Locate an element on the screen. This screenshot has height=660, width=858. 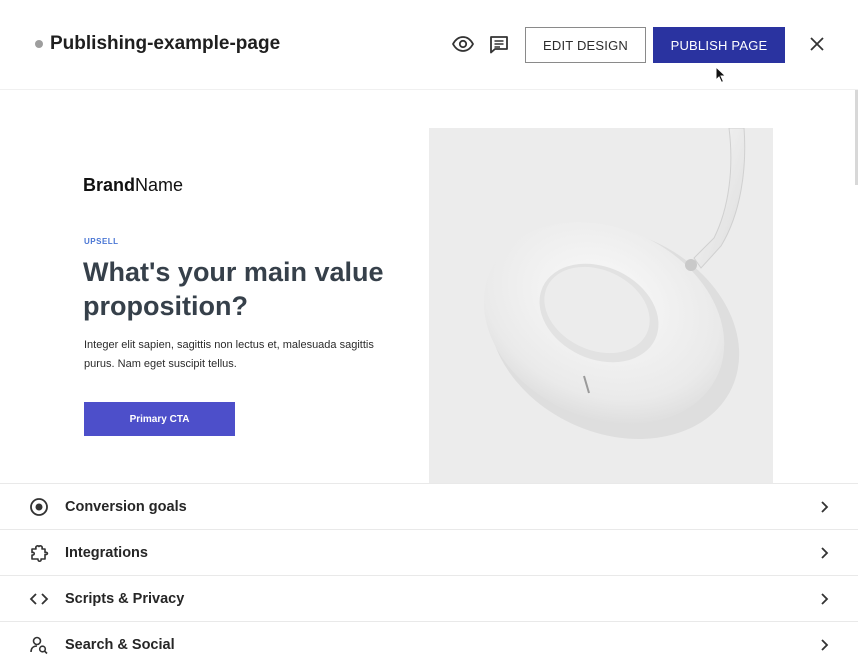
edit-design-button: EDIT DESIGN is located at coordinates (585, 45).